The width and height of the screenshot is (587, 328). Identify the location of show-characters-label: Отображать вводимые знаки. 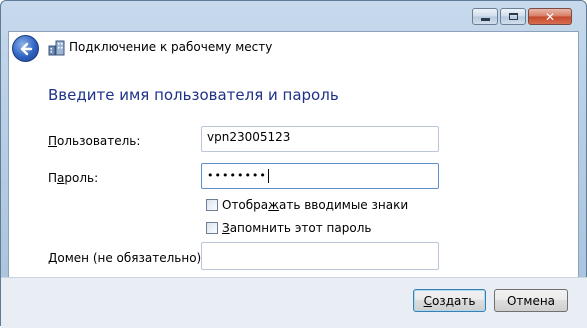
(315, 205).